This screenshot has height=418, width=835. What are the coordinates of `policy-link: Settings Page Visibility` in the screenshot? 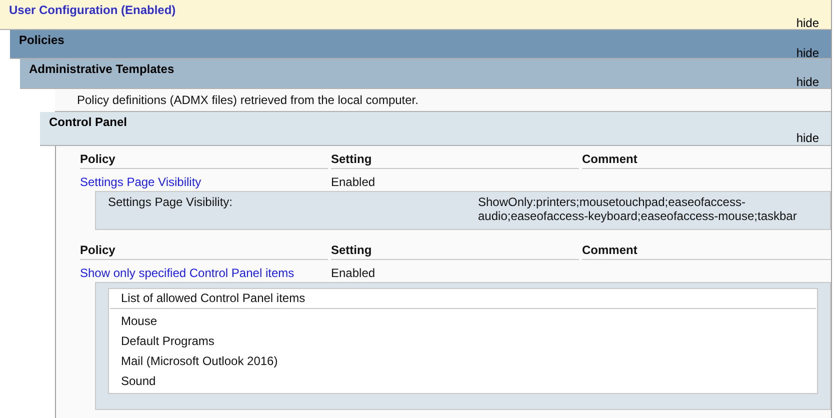 It's located at (204, 182).